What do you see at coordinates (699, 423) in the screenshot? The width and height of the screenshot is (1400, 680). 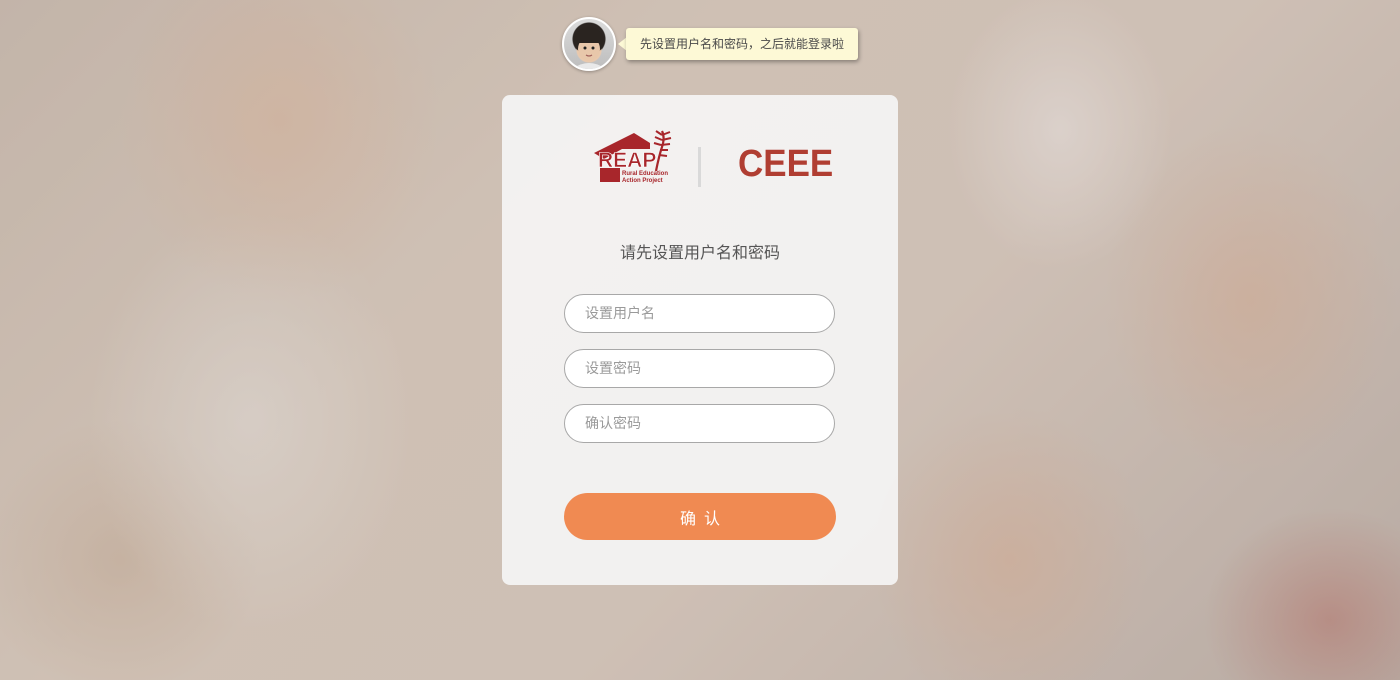 I see `confirm-password-input` at bounding box center [699, 423].